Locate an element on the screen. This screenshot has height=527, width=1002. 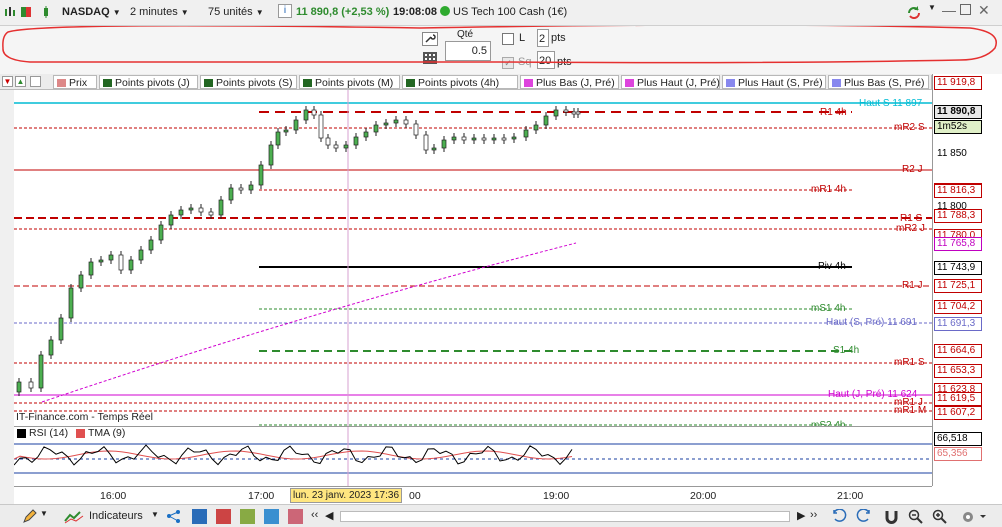
price-label: 65,356 is located at coordinates (958, 454).